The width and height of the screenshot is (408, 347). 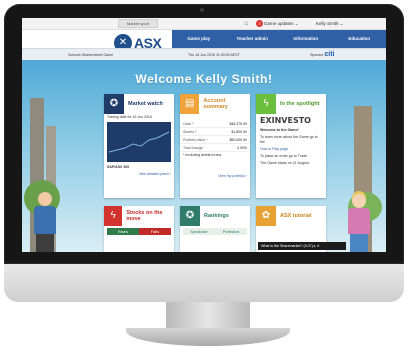 I want to click on rankings-header: ✪ Rankings, so click(x=215, y=216).